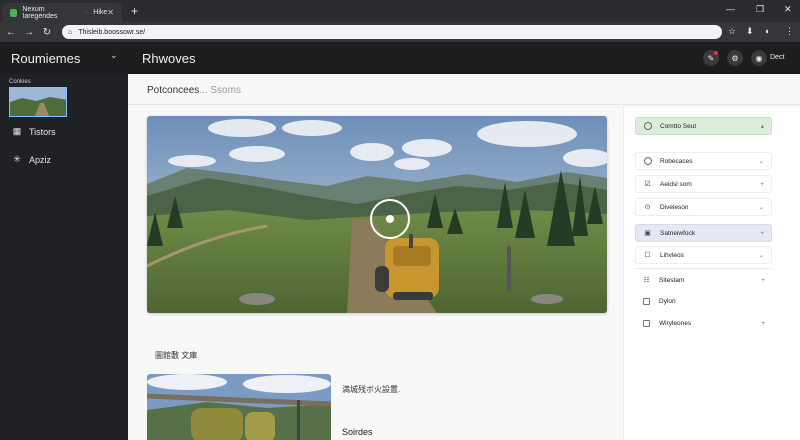  What do you see at coordinates (110, 12) in the screenshot?
I see `tab-close-icon: ✕` at bounding box center [110, 12].